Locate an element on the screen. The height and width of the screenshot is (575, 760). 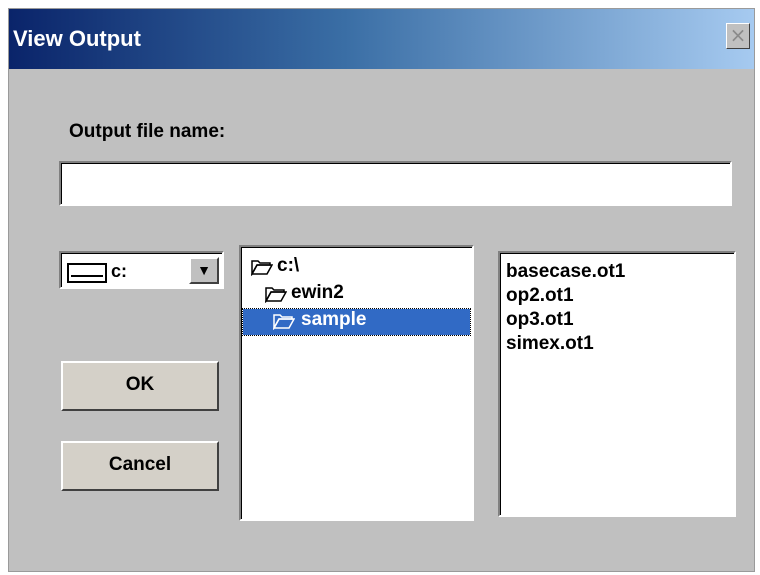
directory-item-root: c:\ is located at coordinates (351, 268).